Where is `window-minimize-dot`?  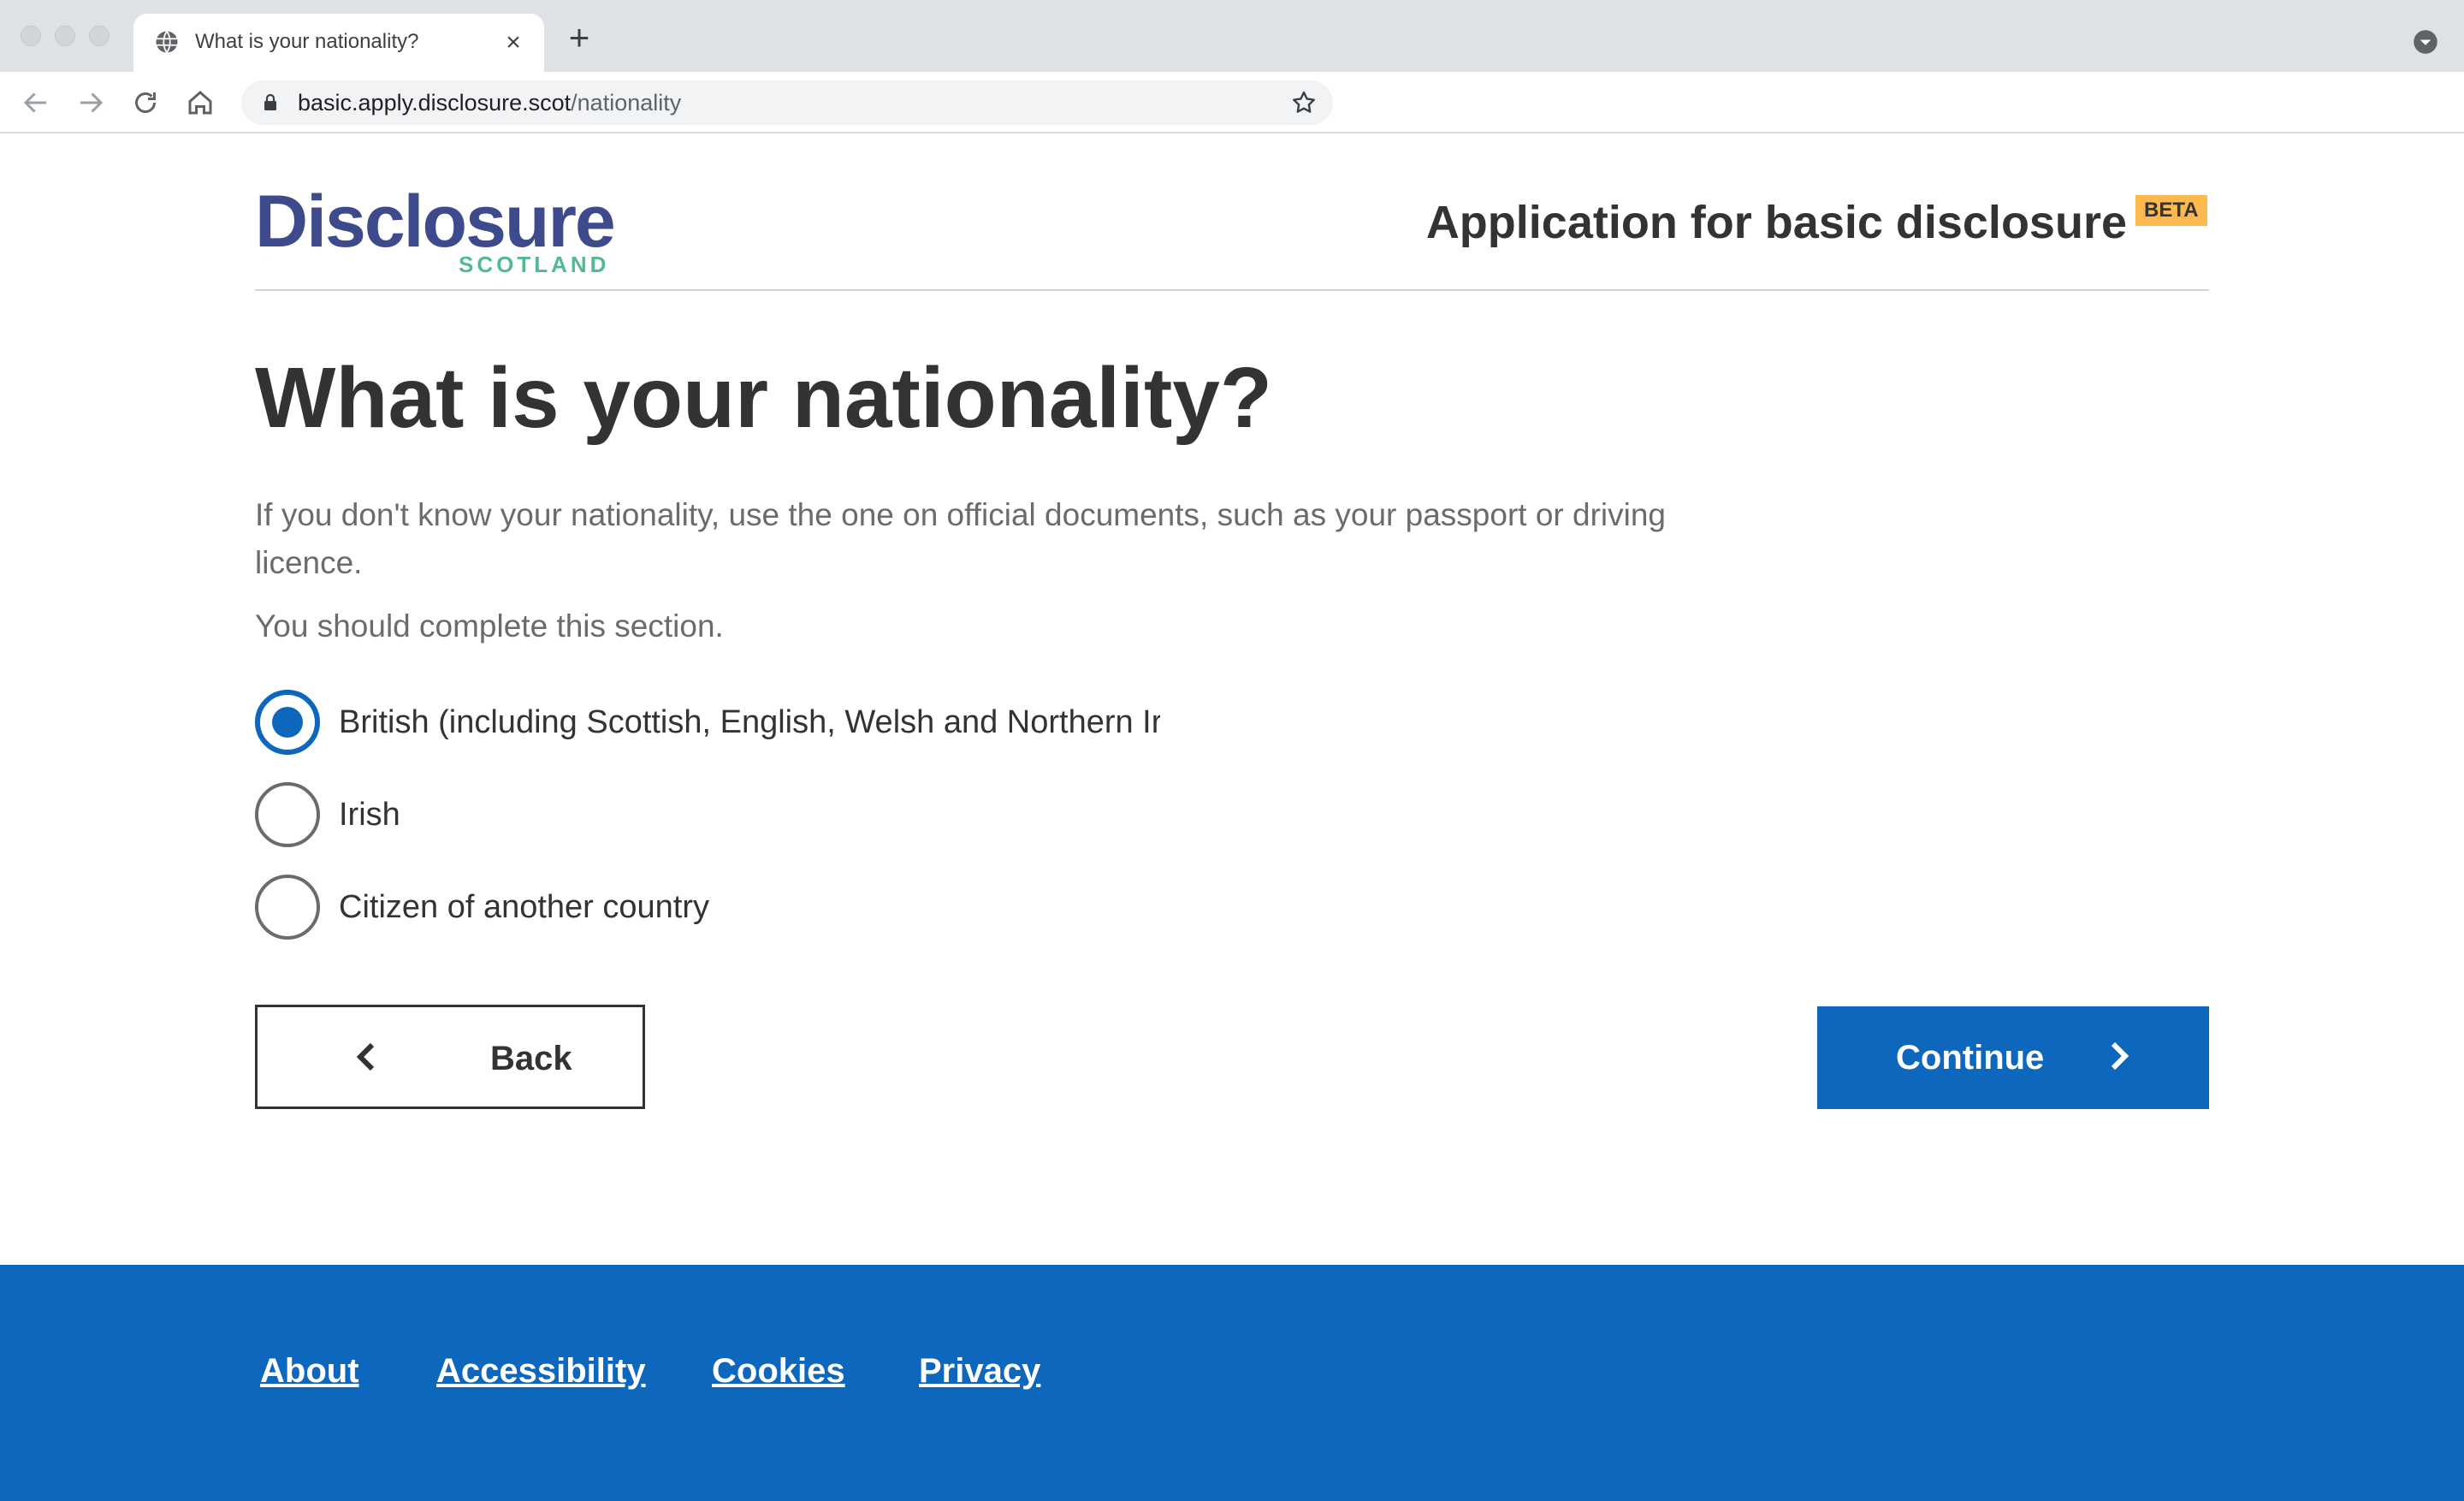
window-minimize-dot is located at coordinates (65, 36).